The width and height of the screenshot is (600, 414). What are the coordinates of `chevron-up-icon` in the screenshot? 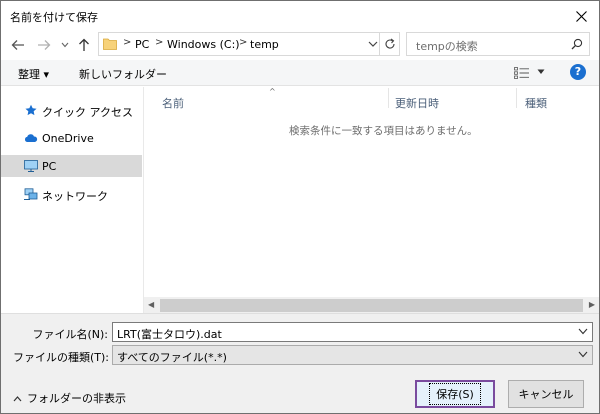 It's located at (17, 399).